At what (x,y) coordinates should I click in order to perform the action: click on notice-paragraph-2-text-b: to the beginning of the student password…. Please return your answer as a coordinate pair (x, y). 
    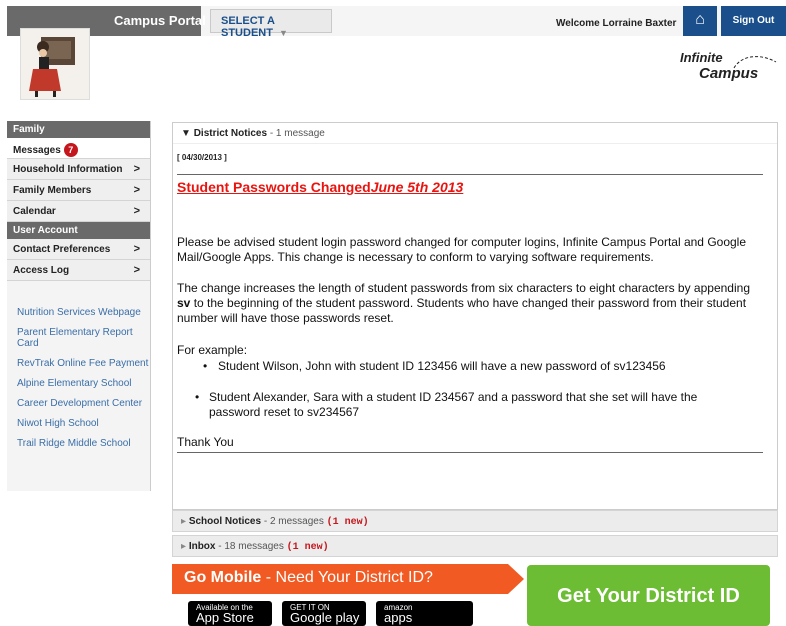
    Looking at the image, I should click on (462, 310).